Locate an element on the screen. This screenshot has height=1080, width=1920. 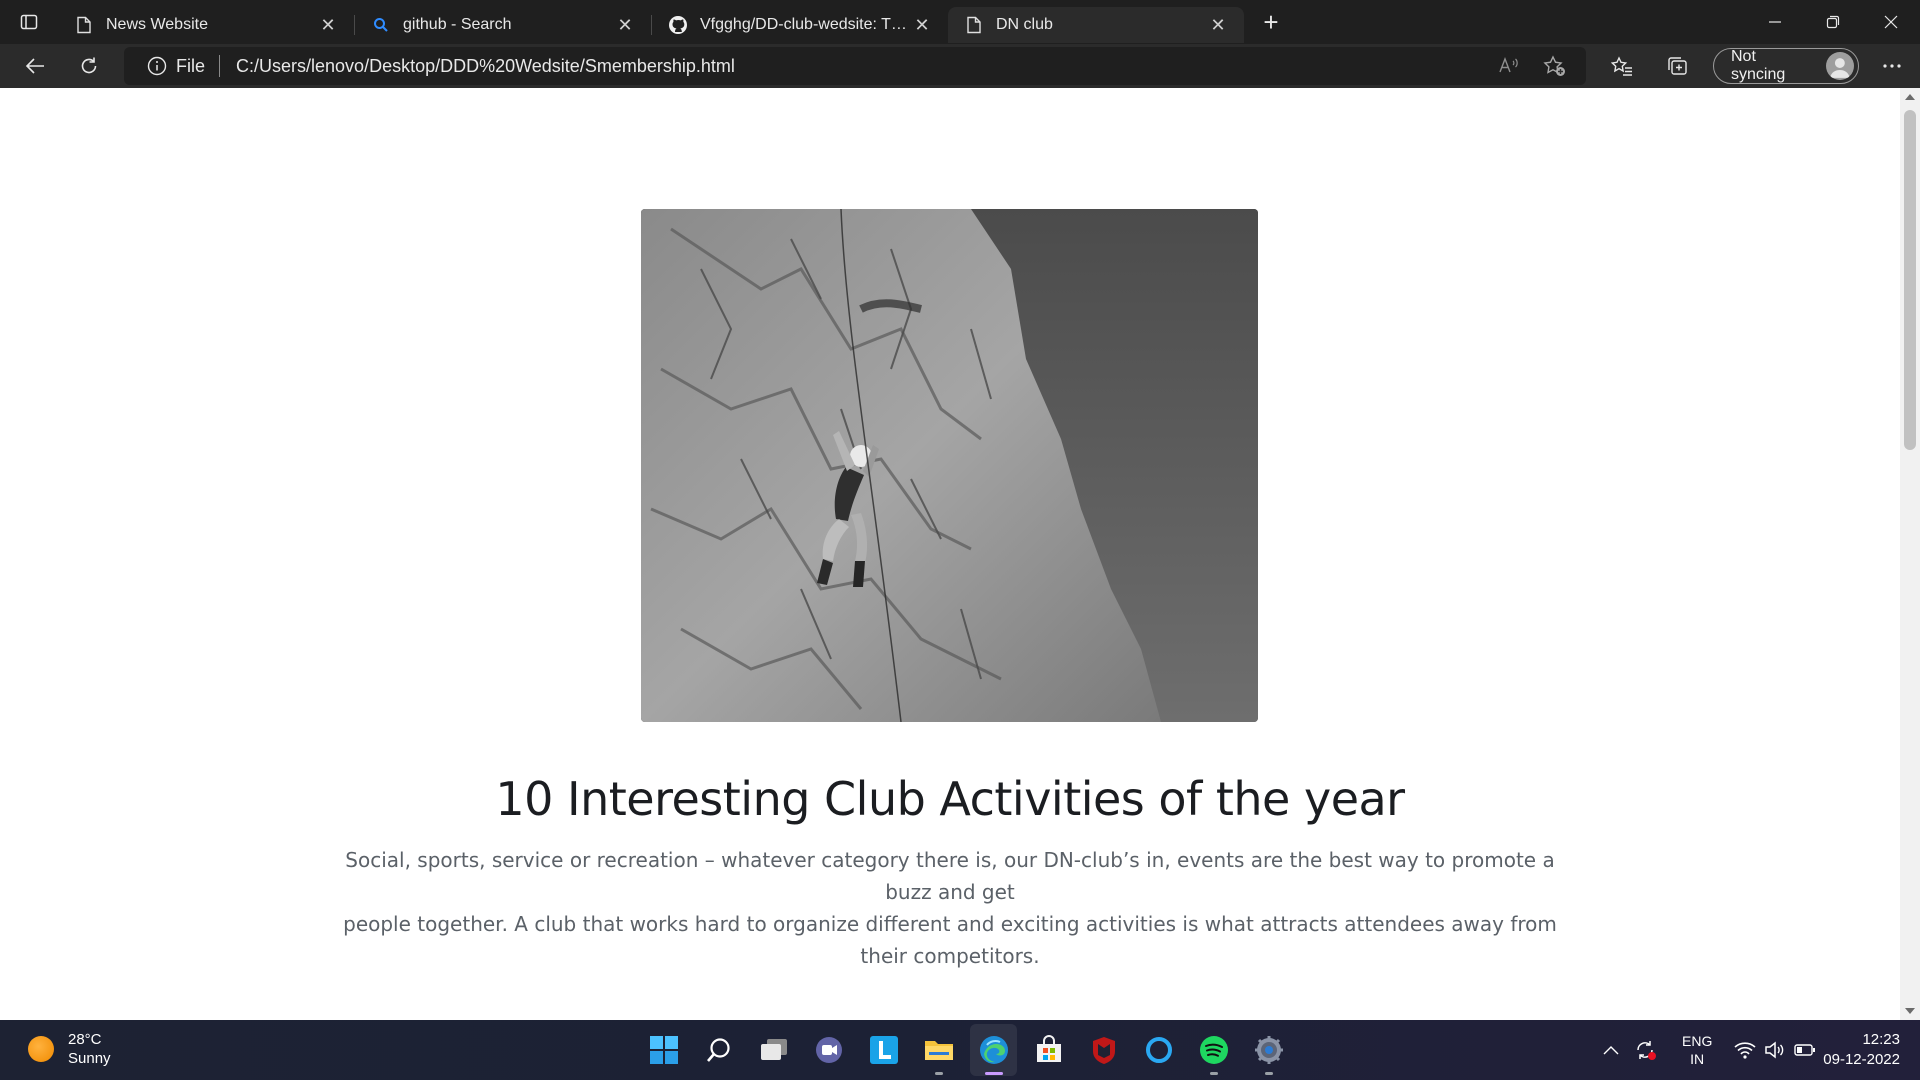
l-app-button is located at coordinates (883, 1050).